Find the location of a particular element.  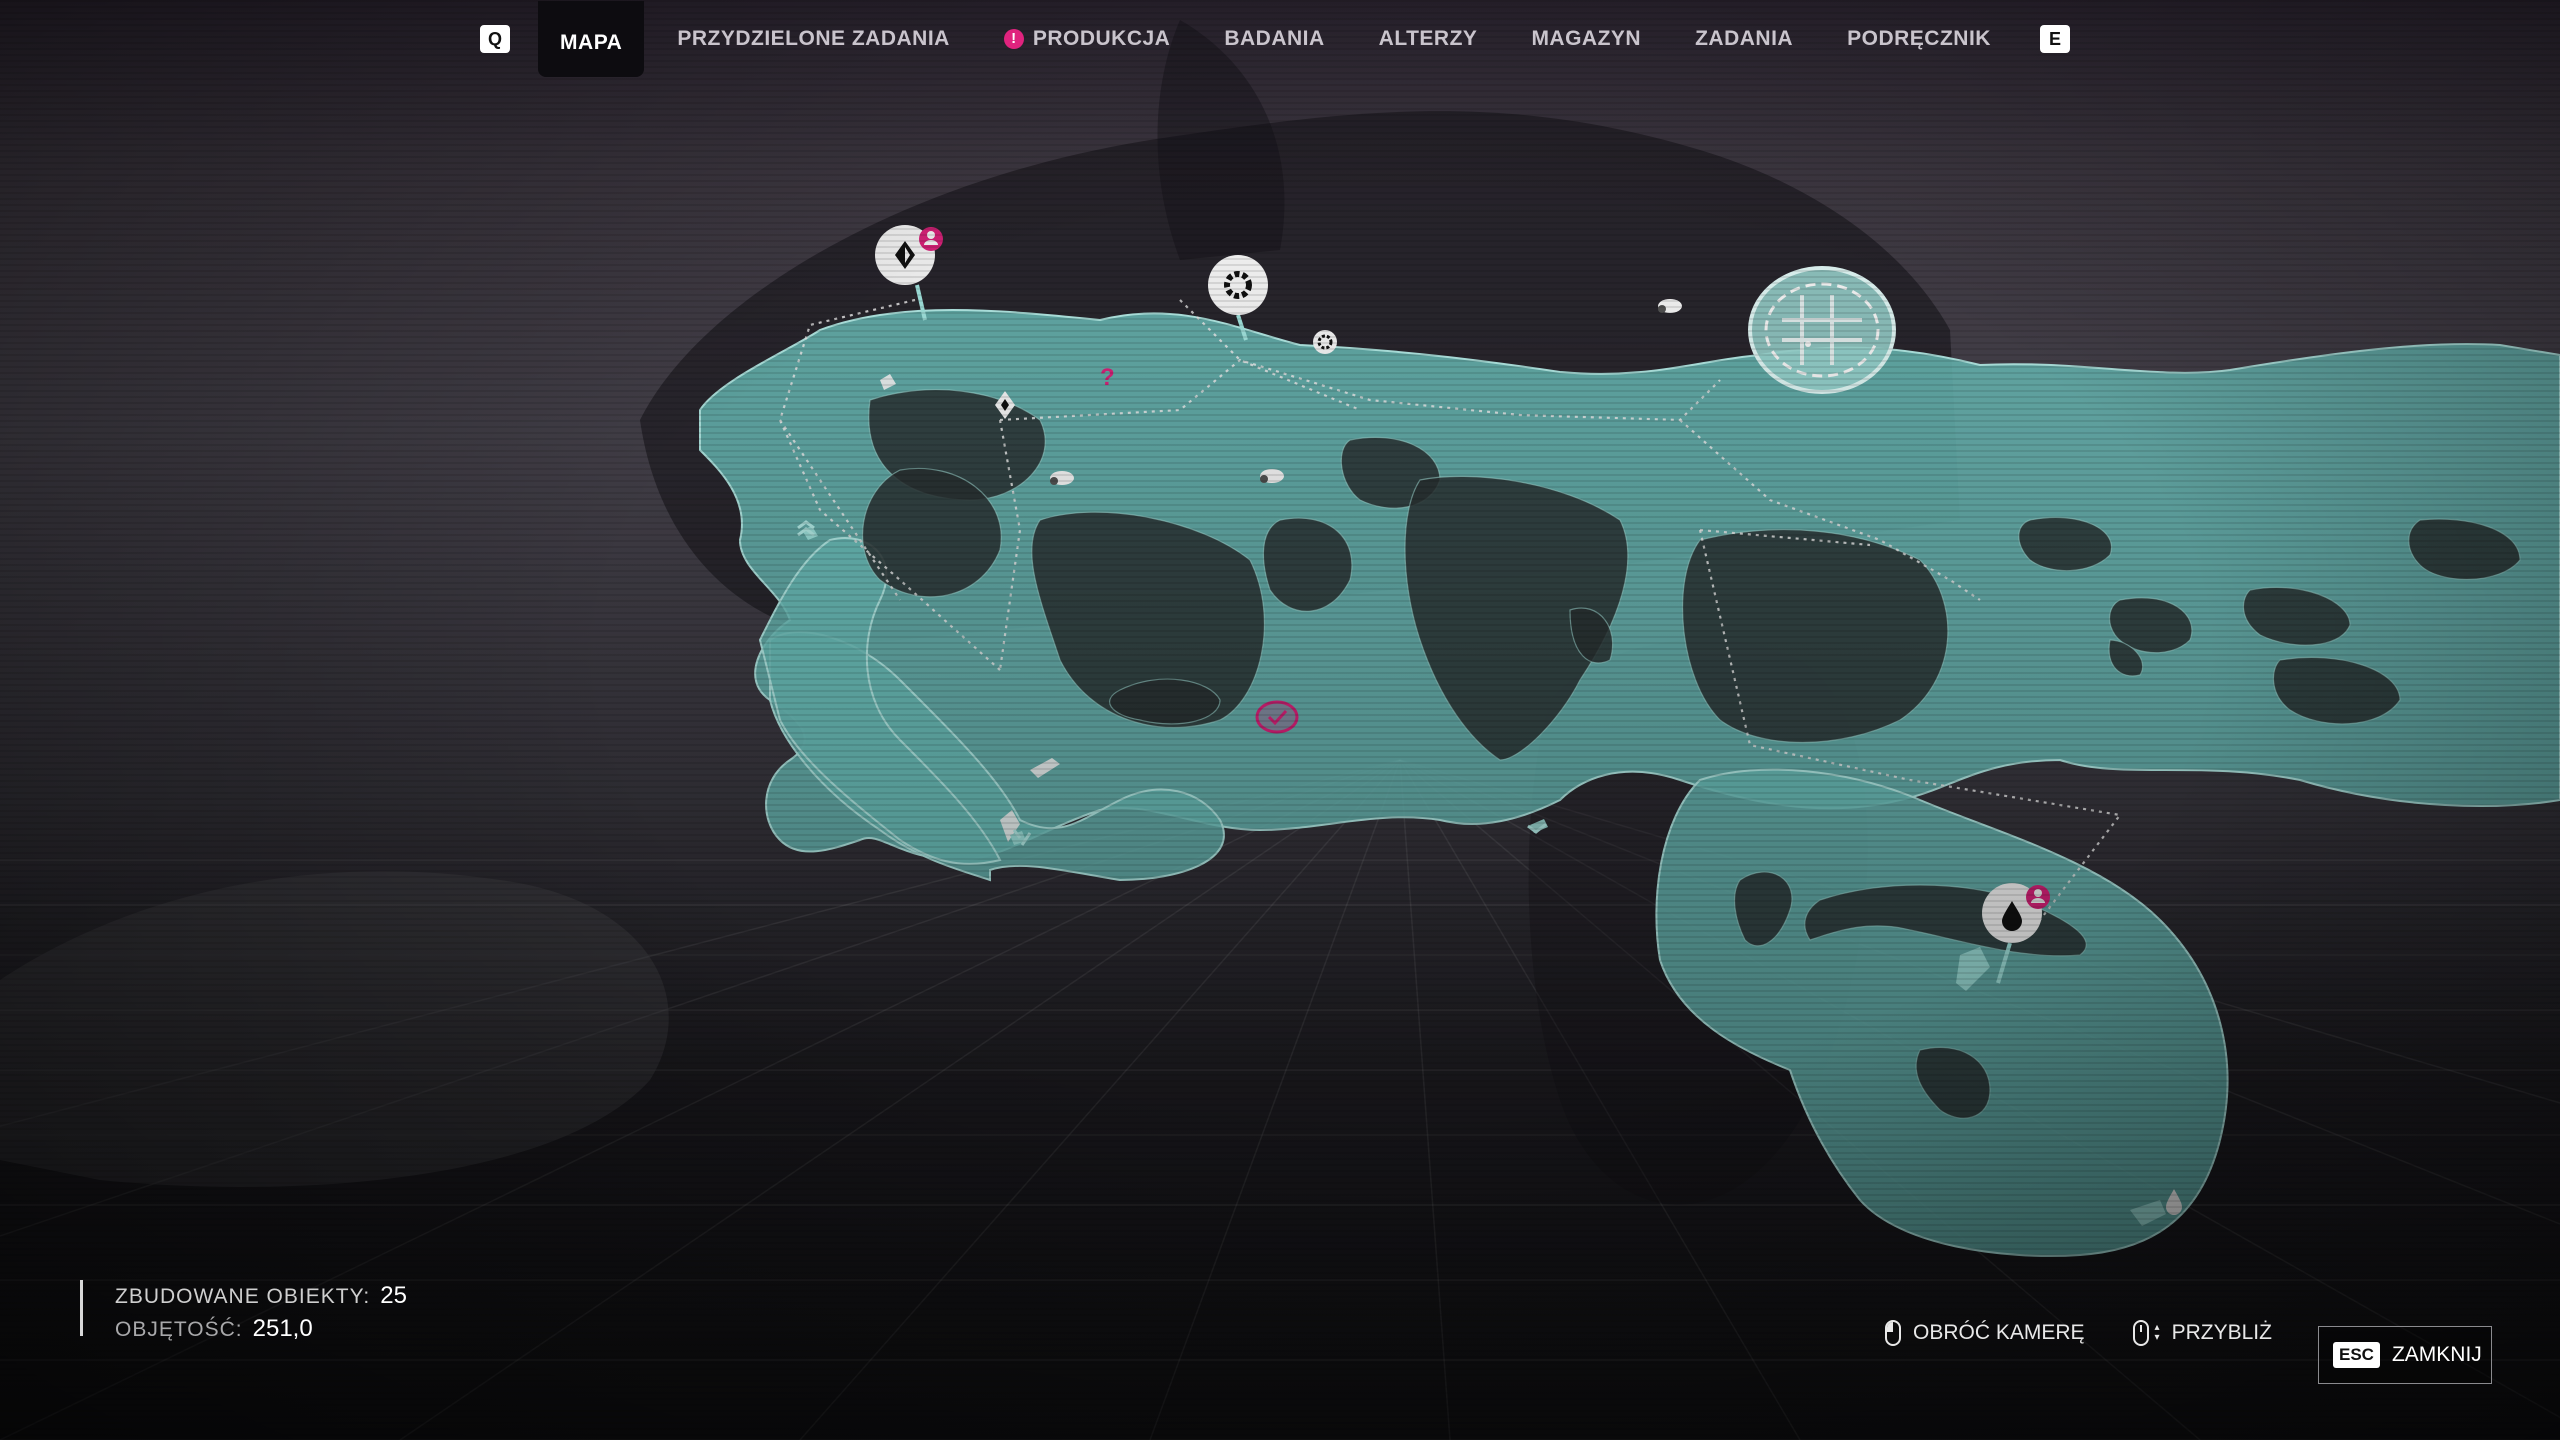

mouse-left-icon is located at coordinates (1893, 1333).